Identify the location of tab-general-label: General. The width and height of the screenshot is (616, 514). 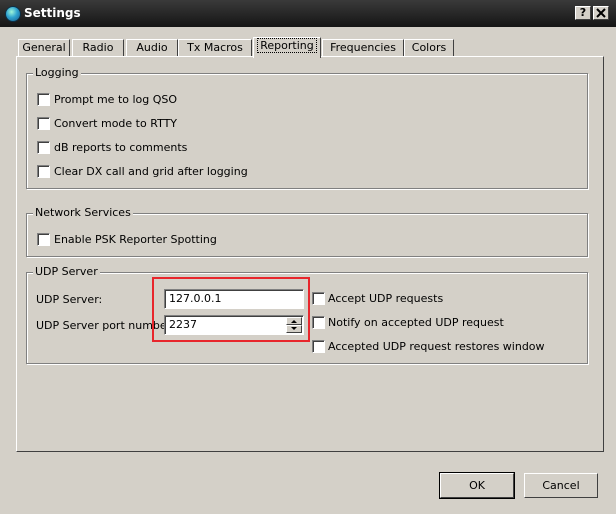
(44, 47).